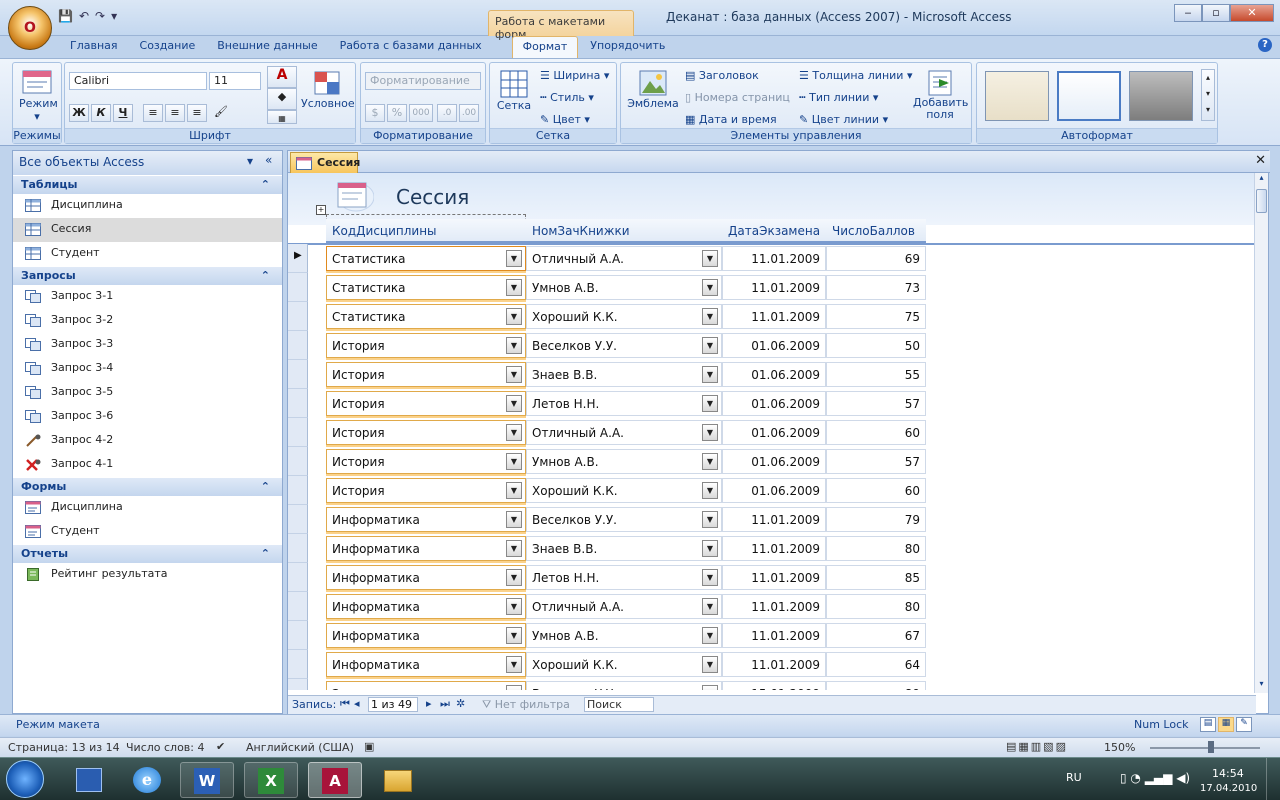 The width and height of the screenshot is (1280, 800). What do you see at coordinates (1261, 686) in the screenshot?
I see `scroll-down-icon: ▾` at bounding box center [1261, 686].